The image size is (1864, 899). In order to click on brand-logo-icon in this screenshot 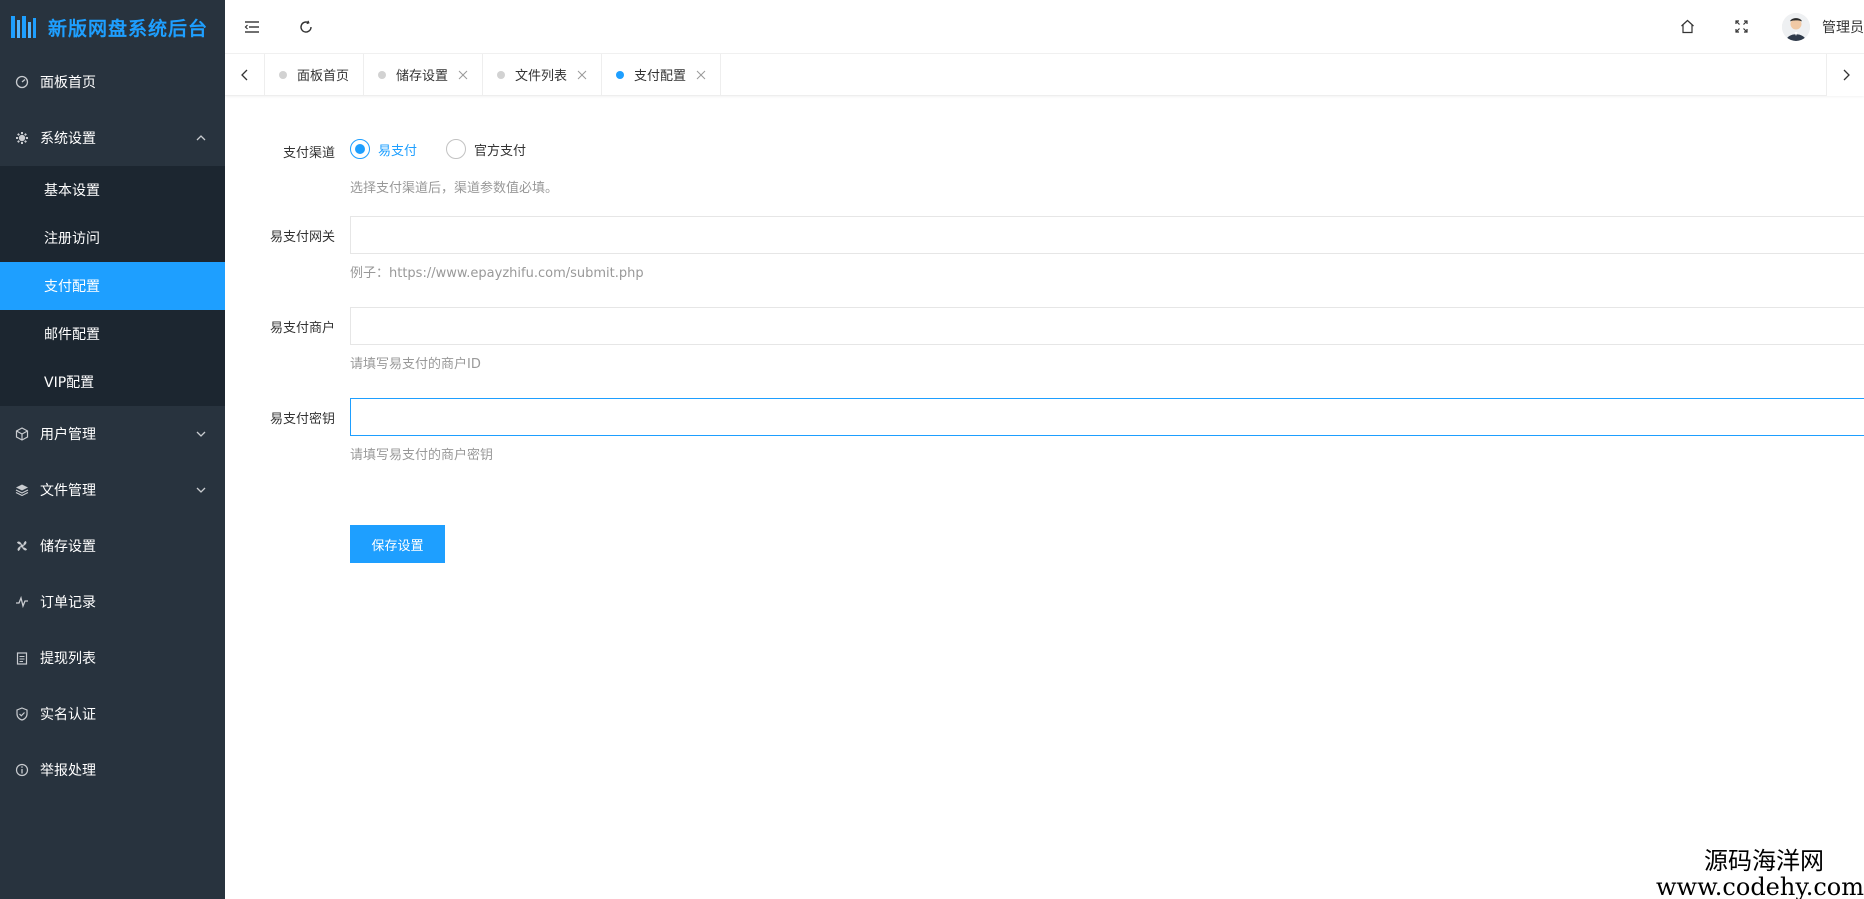, I will do `click(23, 27)`.